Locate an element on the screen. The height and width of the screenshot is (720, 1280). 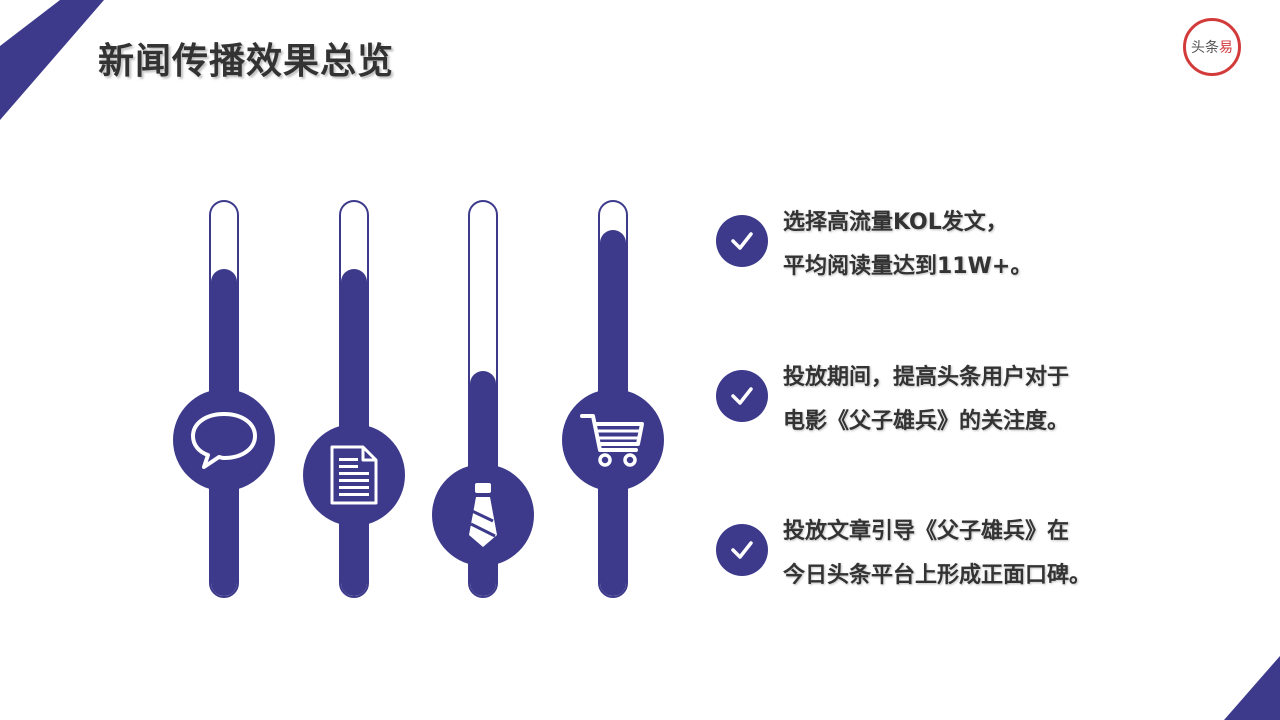
bullet-text-line: 投放文章引导《父子雄兵》在 is located at coordinates (926, 531).